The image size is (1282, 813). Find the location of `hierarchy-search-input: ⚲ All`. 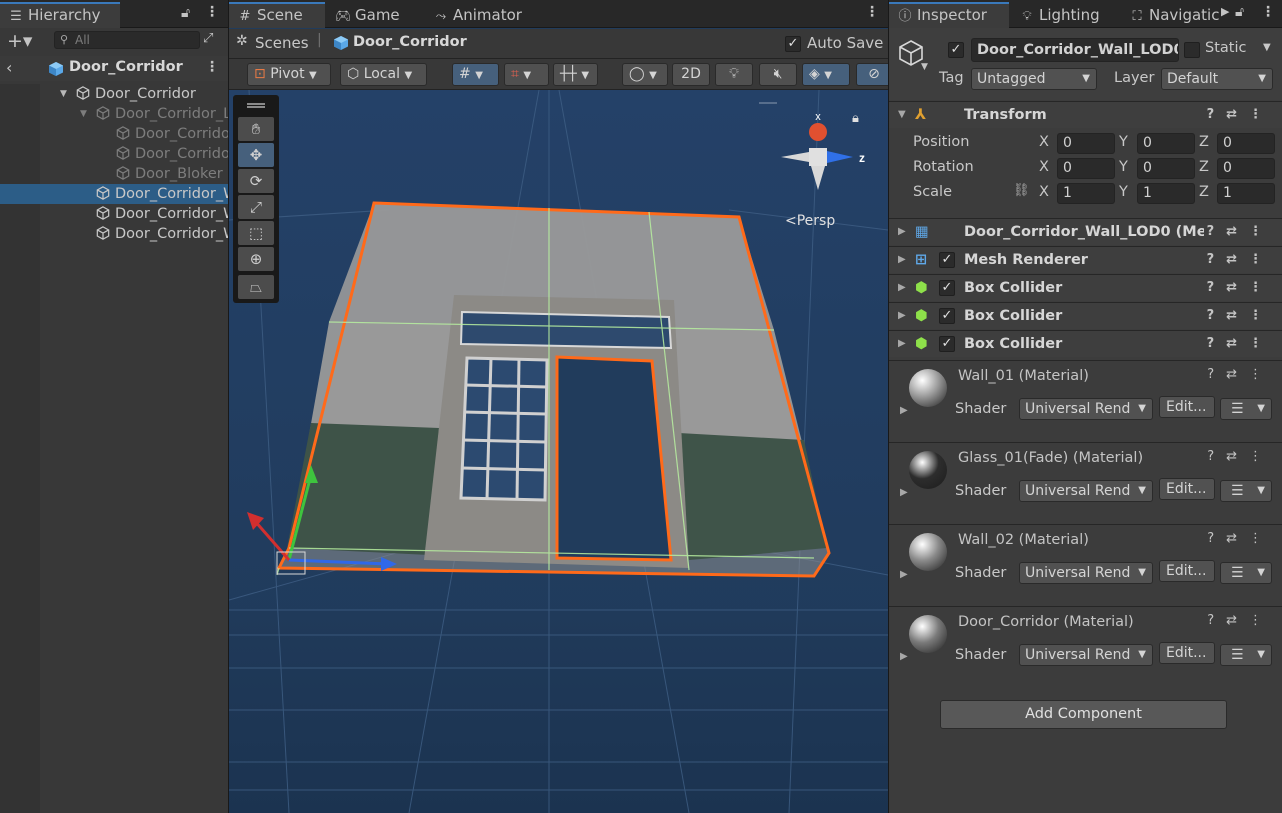

hierarchy-search-input: ⚲ All is located at coordinates (127, 40).